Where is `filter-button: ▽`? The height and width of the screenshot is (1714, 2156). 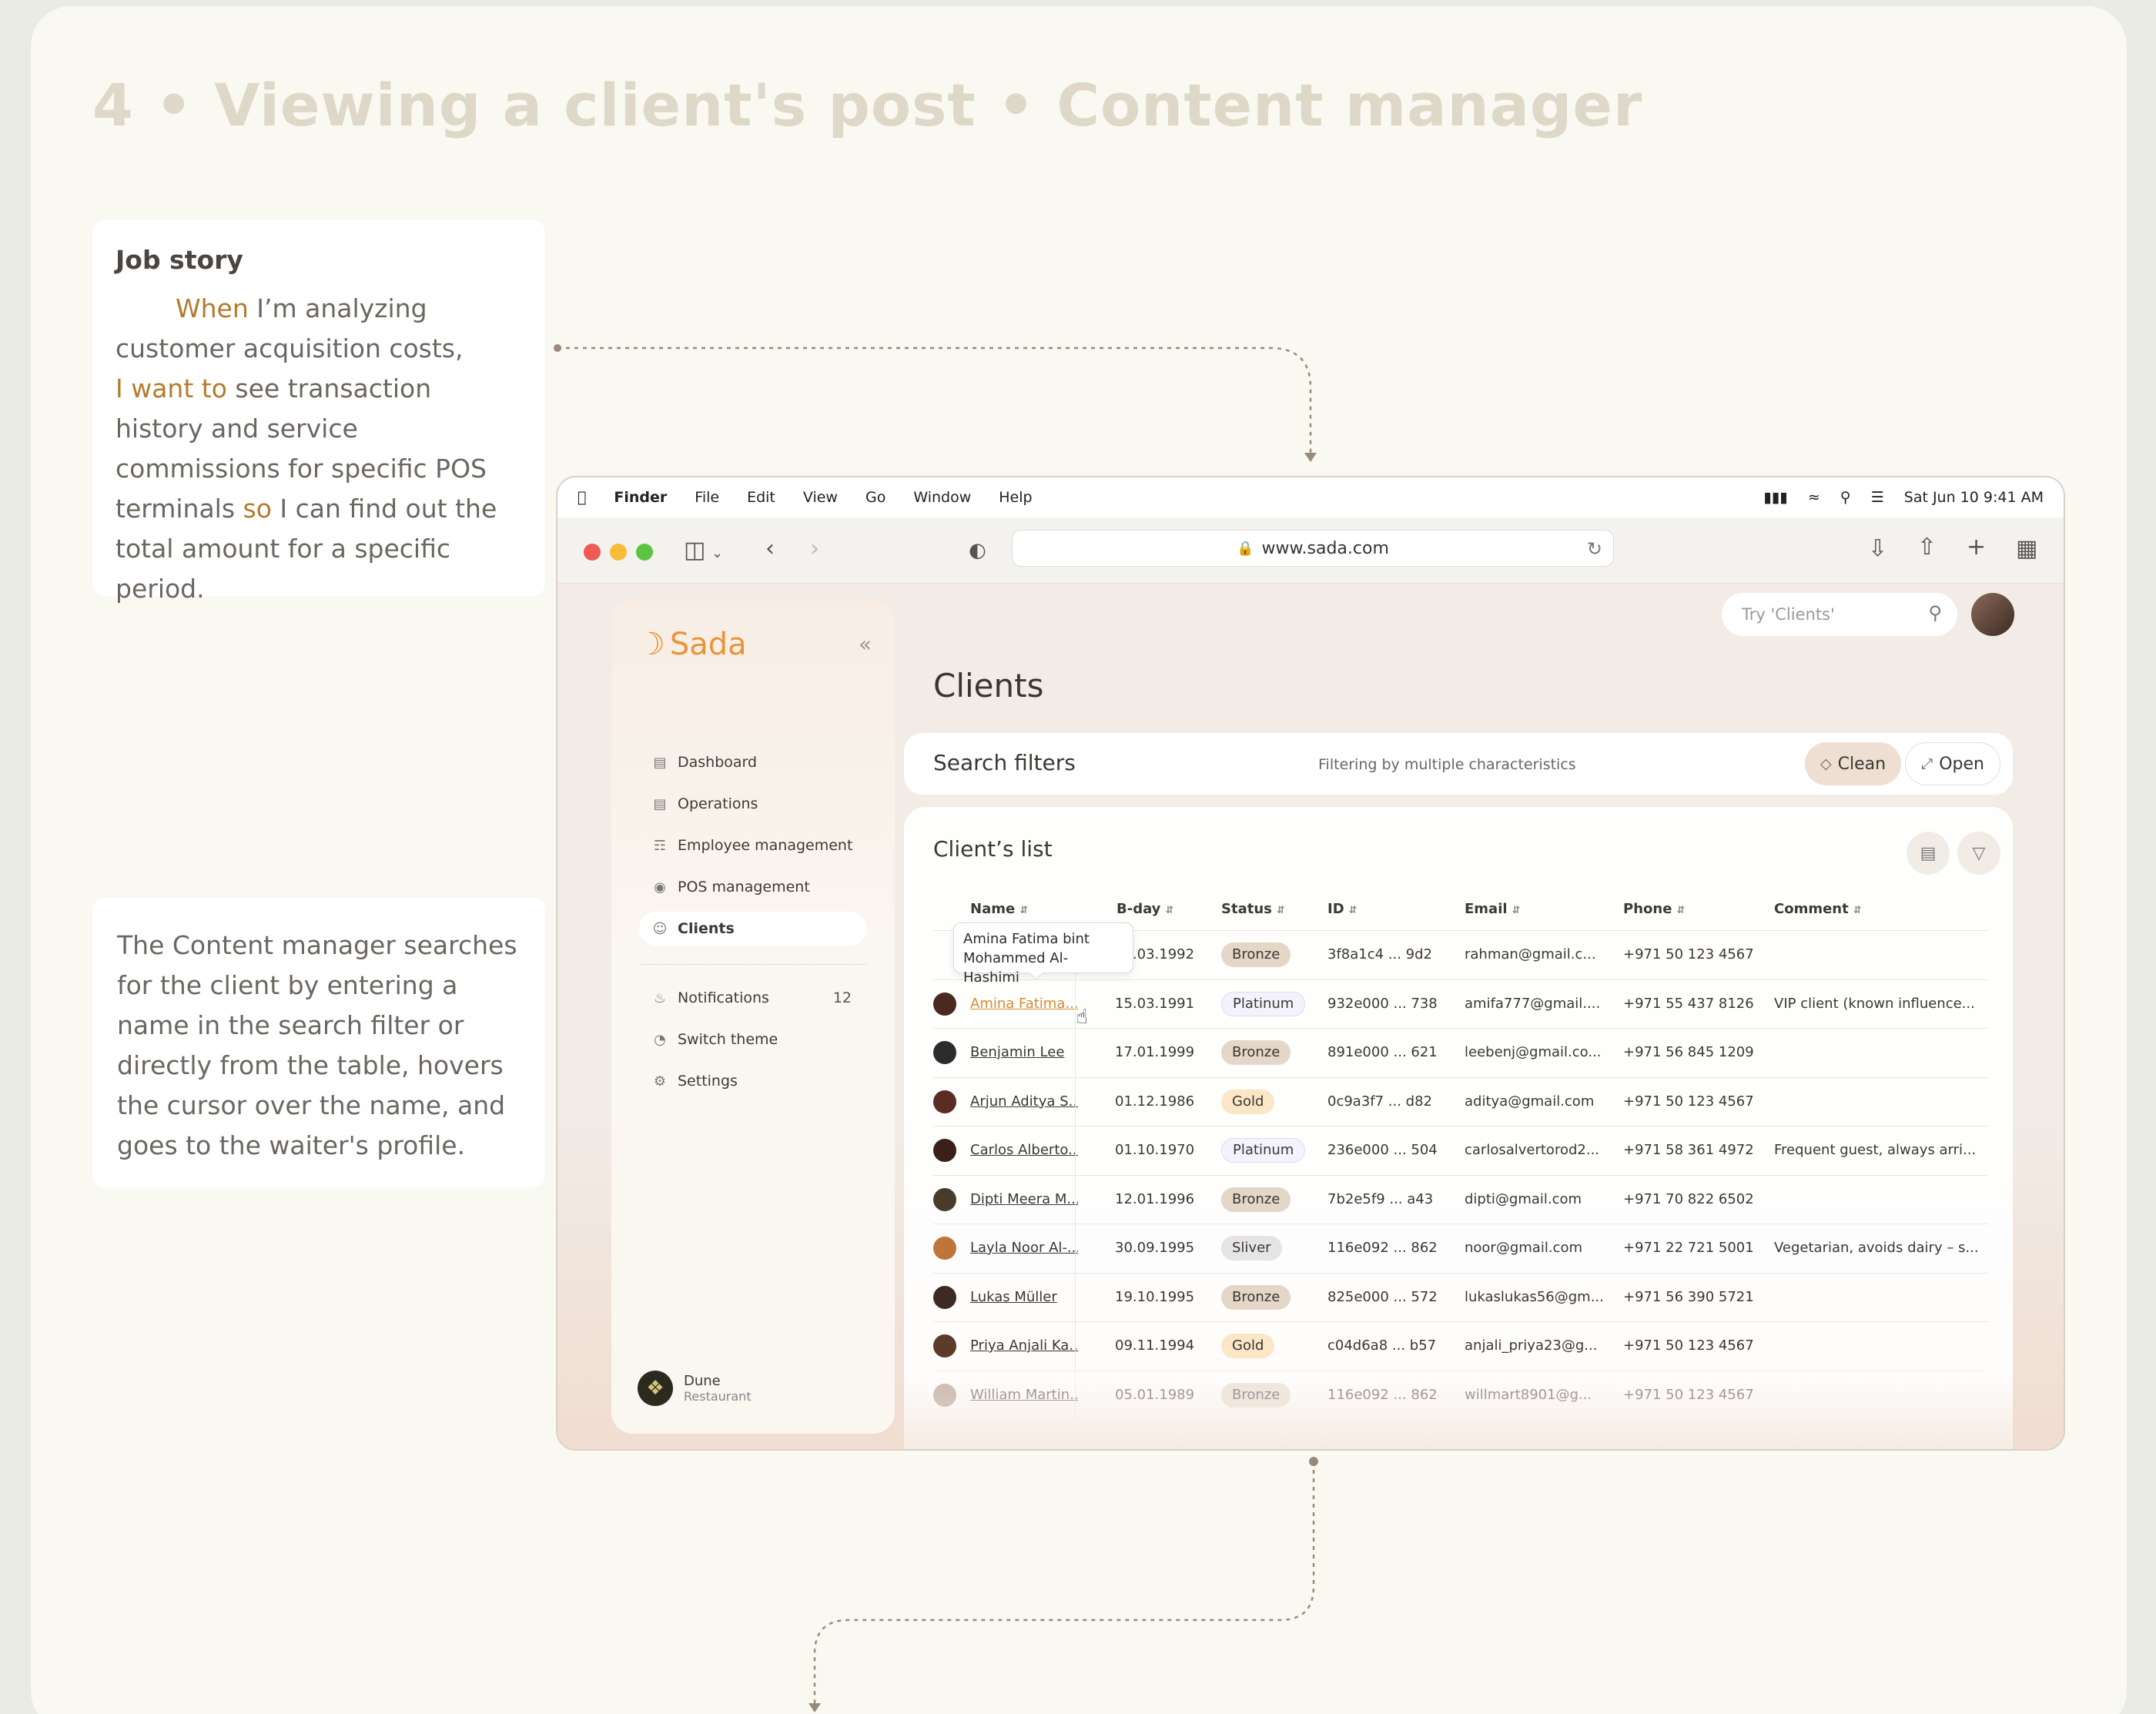
filter-button: ▽ is located at coordinates (1978, 854).